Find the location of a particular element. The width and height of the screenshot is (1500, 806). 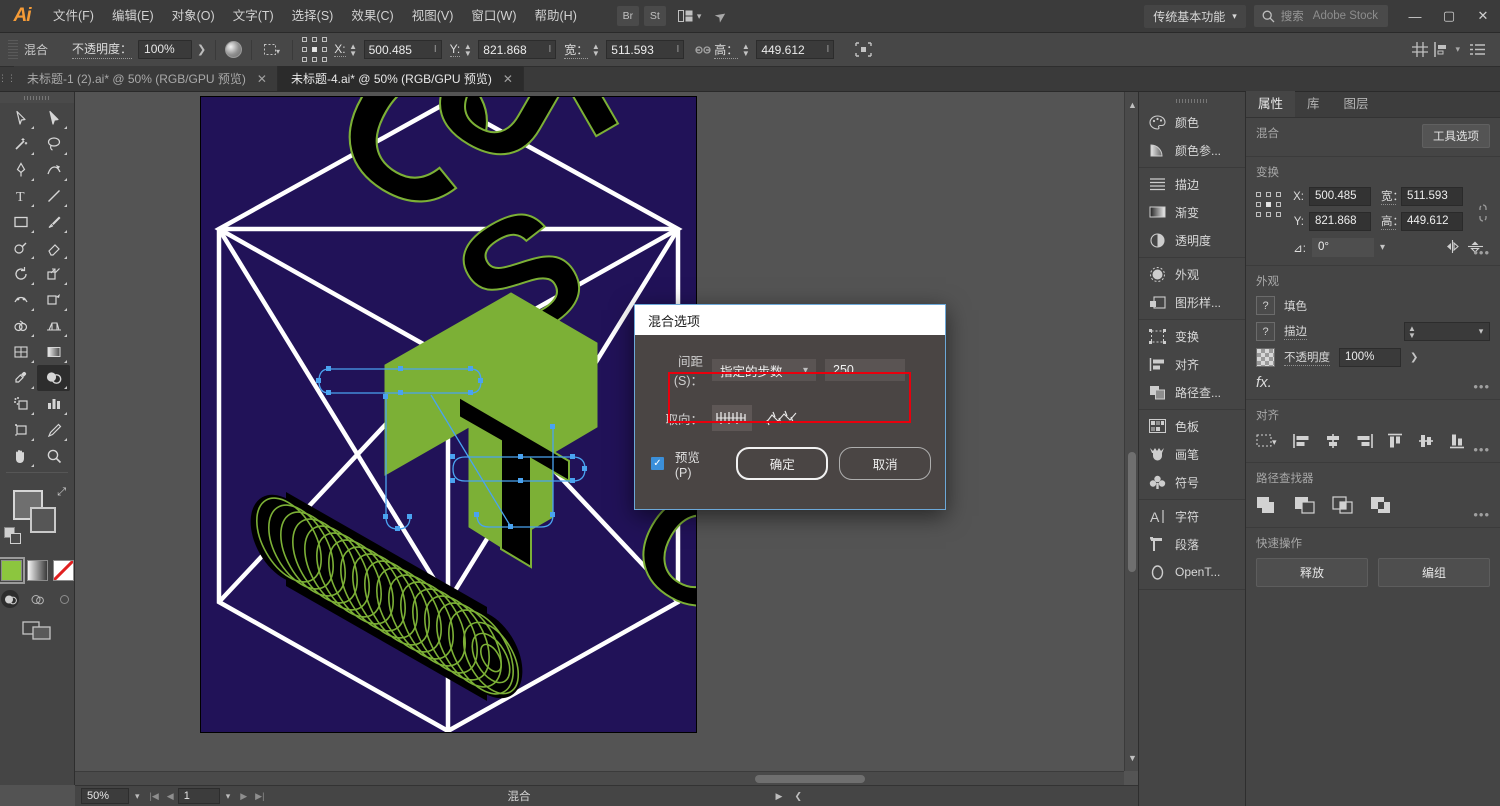

orientation-align-to-page-button is located at coordinates (732, 418).